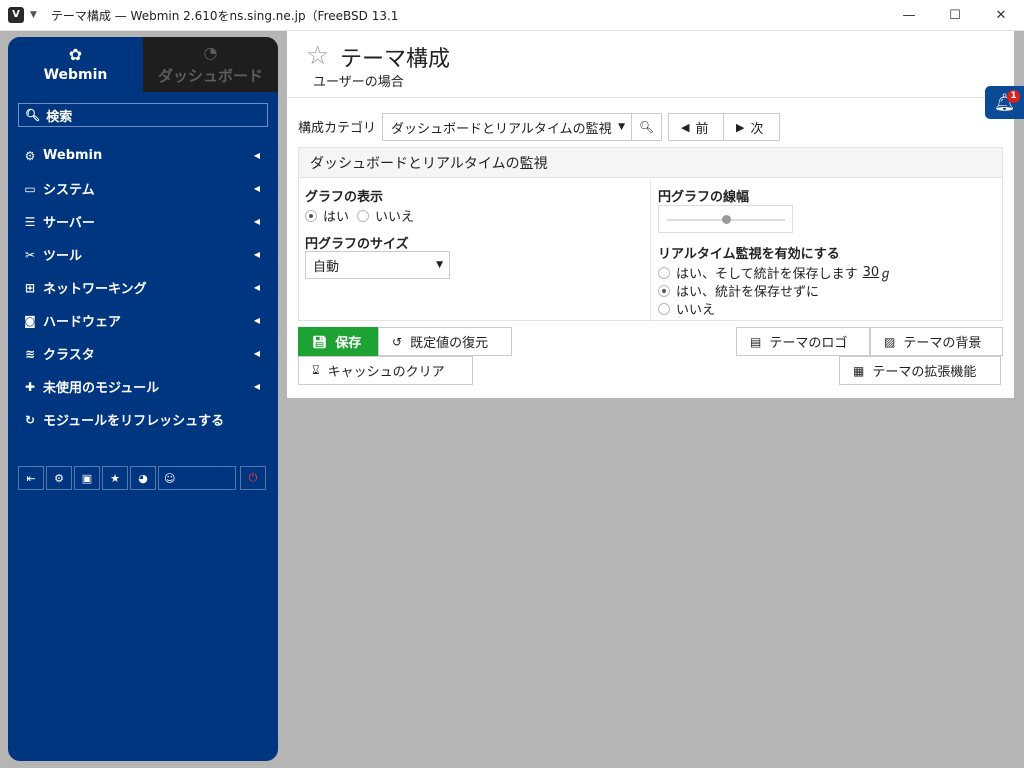 The width and height of the screenshot is (1024, 768). What do you see at coordinates (475, 250) in the screenshot?
I see `settings-column-left: グラフの表示 はい いいえ 円グラフのサイズ 自動 ▼` at bounding box center [475, 250].